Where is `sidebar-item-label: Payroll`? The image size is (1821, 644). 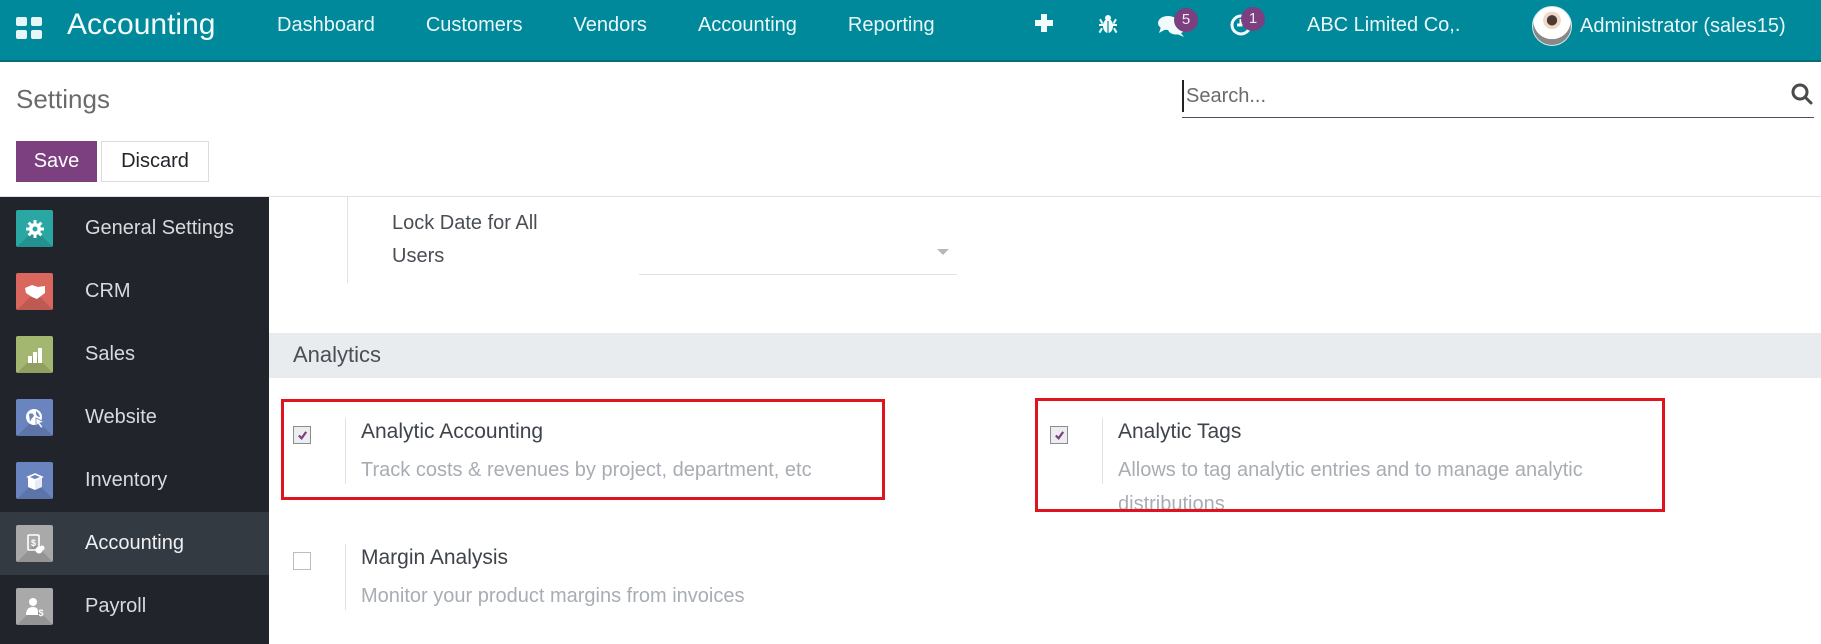 sidebar-item-label: Payroll is located at coordinates (116, 606).